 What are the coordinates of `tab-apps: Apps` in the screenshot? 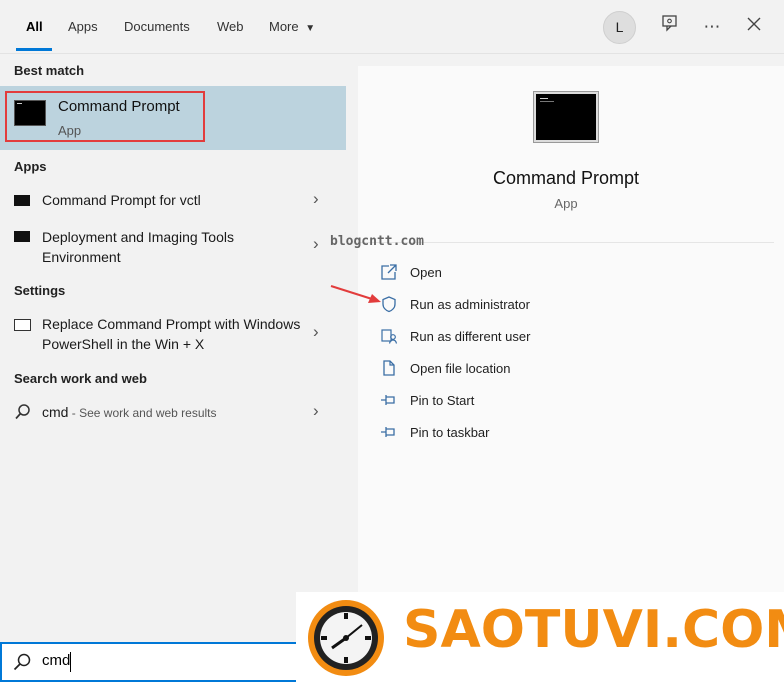 It's located at (83, 27).